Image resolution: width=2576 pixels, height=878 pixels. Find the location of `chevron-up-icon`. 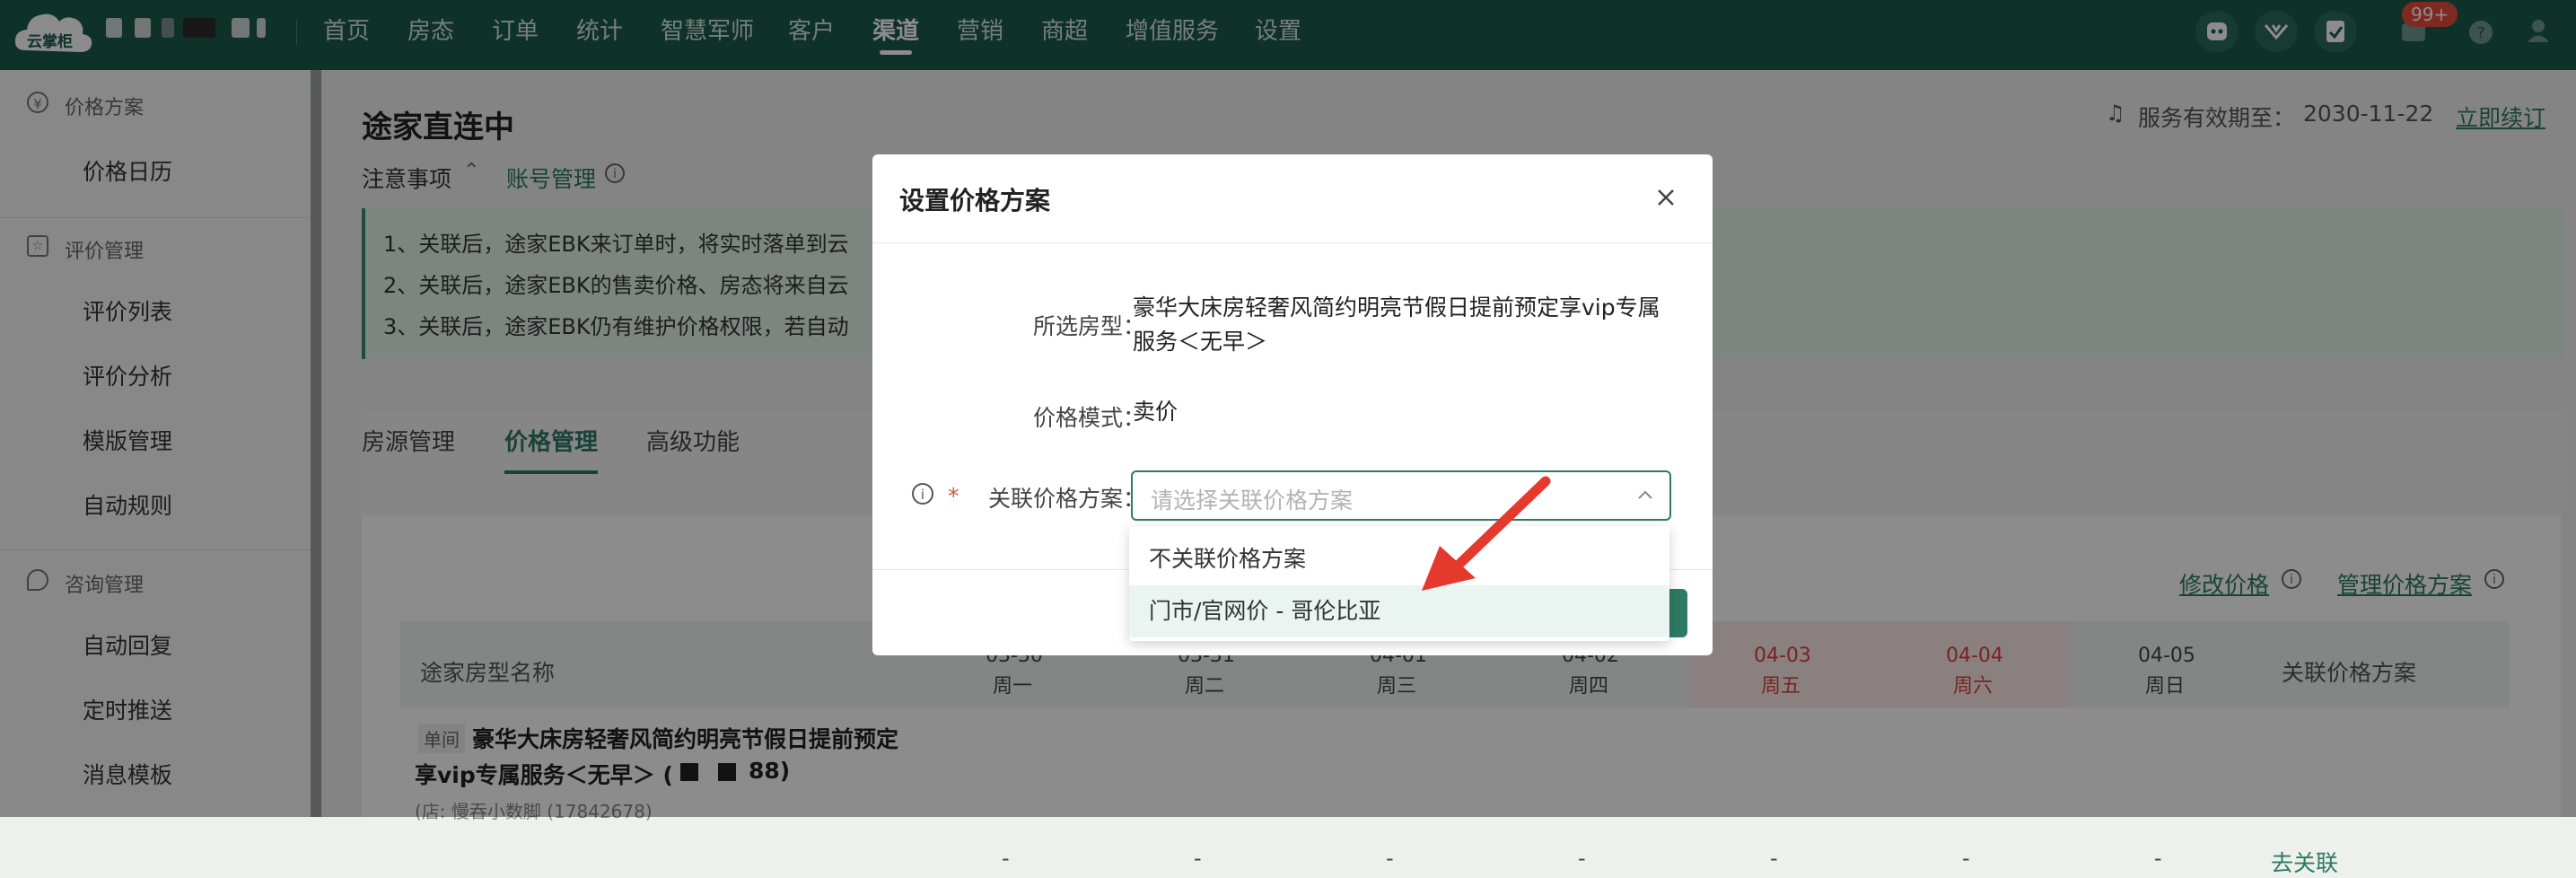

chevron-up-icon is located at coordinates (1645, 497).